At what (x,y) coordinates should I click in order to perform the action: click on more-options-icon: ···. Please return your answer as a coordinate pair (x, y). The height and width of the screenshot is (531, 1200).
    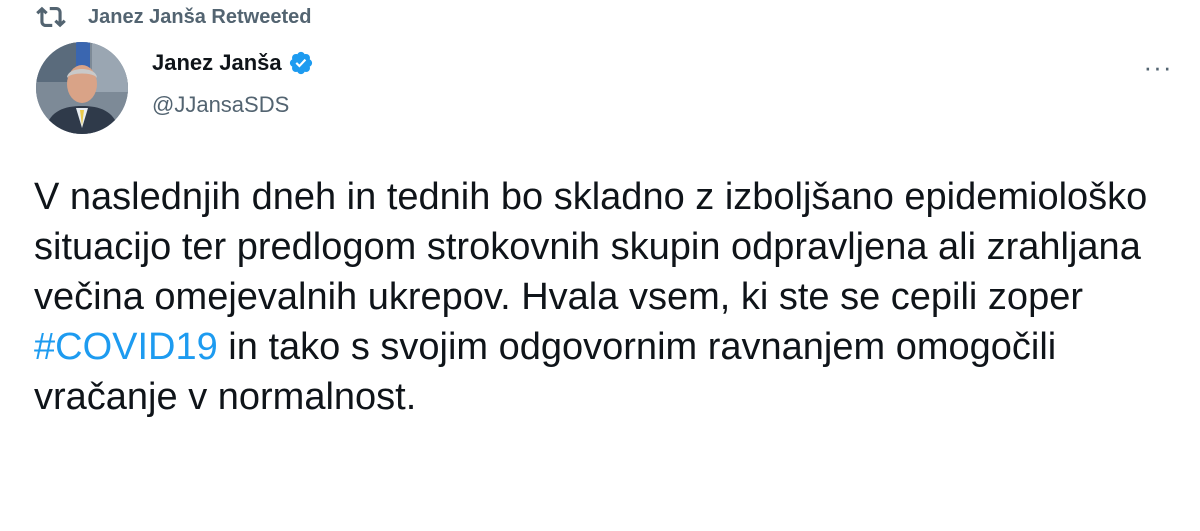
    Looking at the image, I should click on (1158, 66).